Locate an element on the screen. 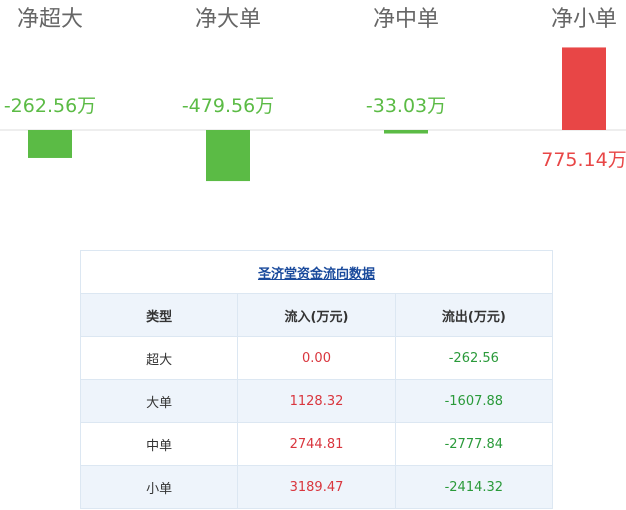 This screenshot has height=510, width=626. row-type: 大单 is located at coordinates (159, 401).